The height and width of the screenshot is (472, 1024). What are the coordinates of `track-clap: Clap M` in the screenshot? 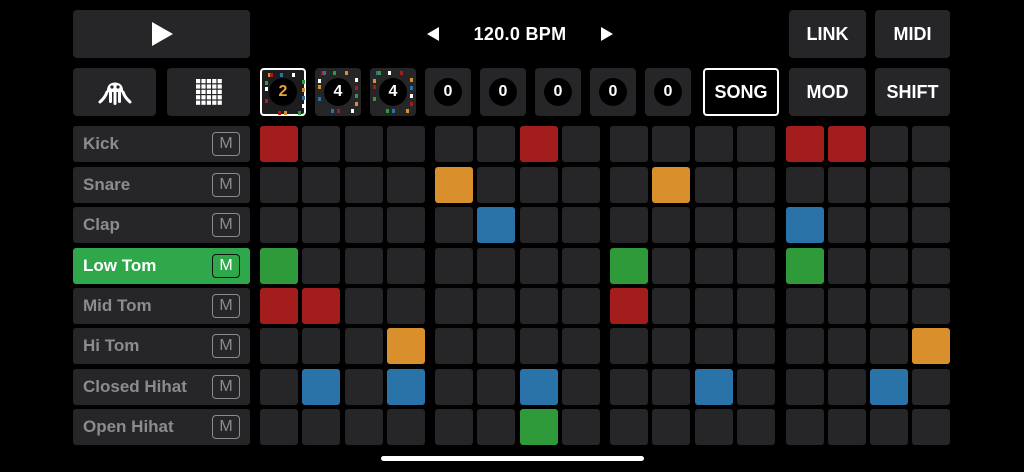 It's located at (161, 225).